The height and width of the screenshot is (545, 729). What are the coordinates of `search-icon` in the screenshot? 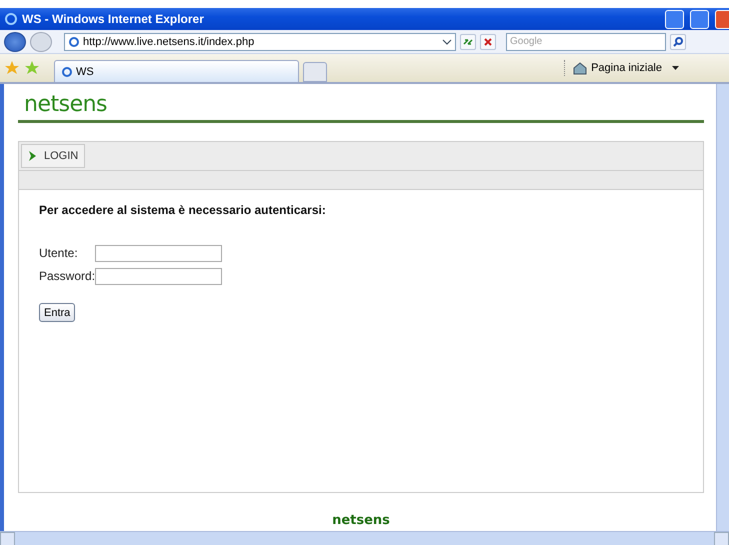 It's located at (678, 42).